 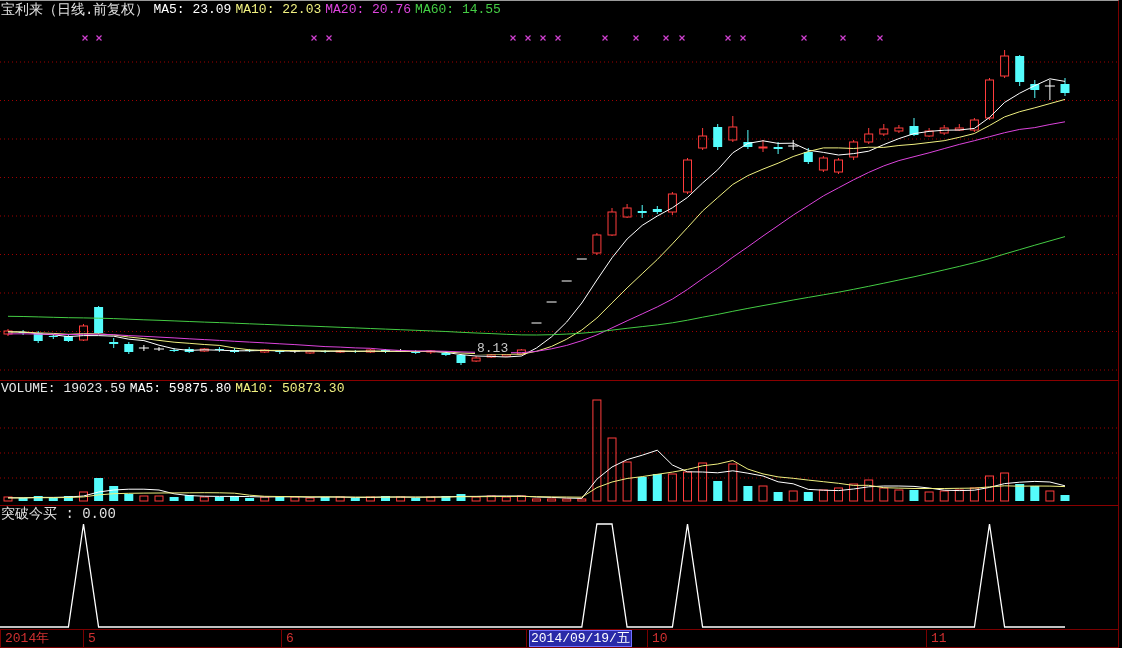 I want to click on volume-indicator-value: VOLUME: 19023.59, so click(x=63, y=389).